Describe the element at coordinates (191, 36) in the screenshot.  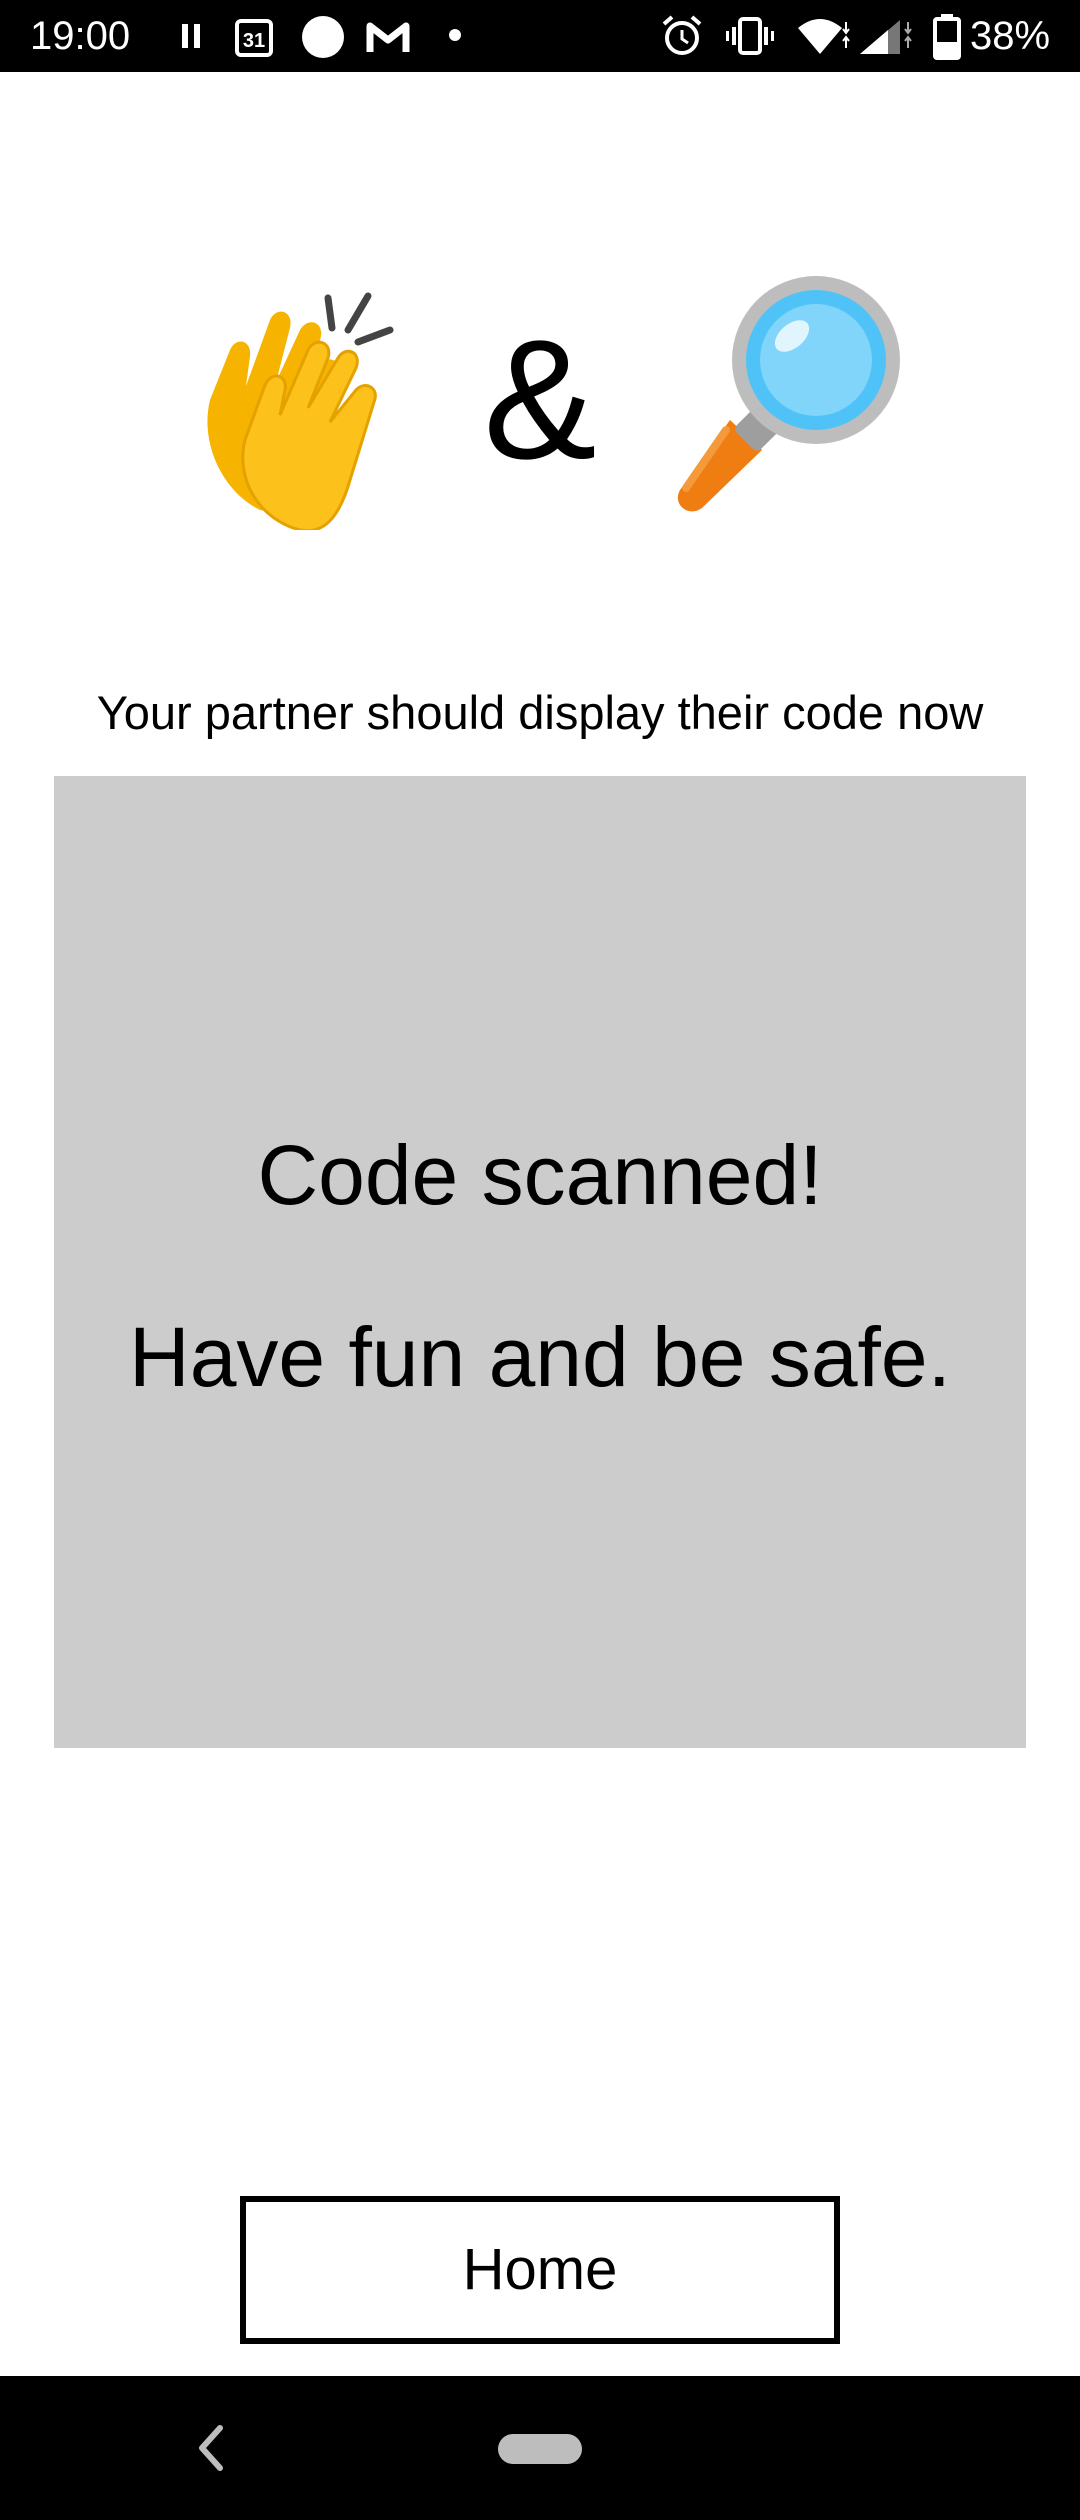
I see `pause-icon` at that location.